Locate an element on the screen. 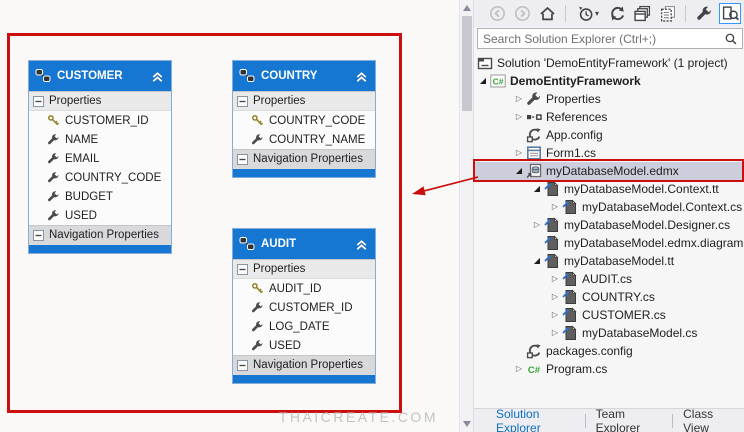  tree-item-mydatabasemodel-edmx: ◢ myDatabaseModel.edmx is located at coordinates (609, 171).